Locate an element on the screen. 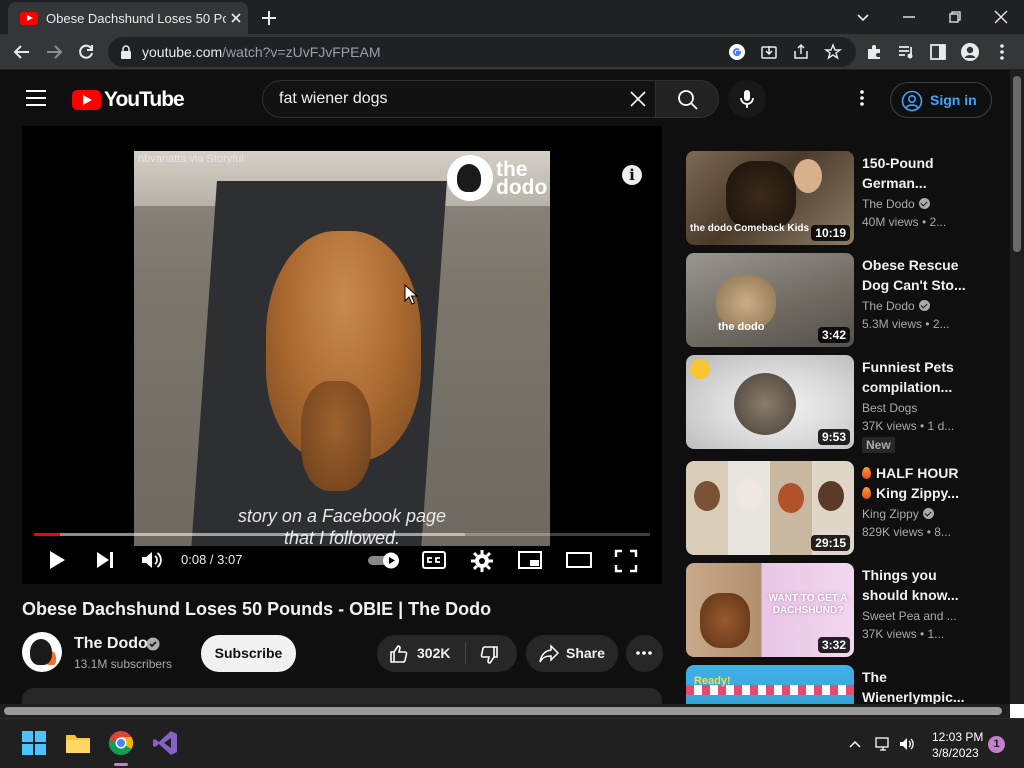 Image resolution: width=1024 pixels, height=768 pixels. close-window-icon is located at coordinates (1001, 17).